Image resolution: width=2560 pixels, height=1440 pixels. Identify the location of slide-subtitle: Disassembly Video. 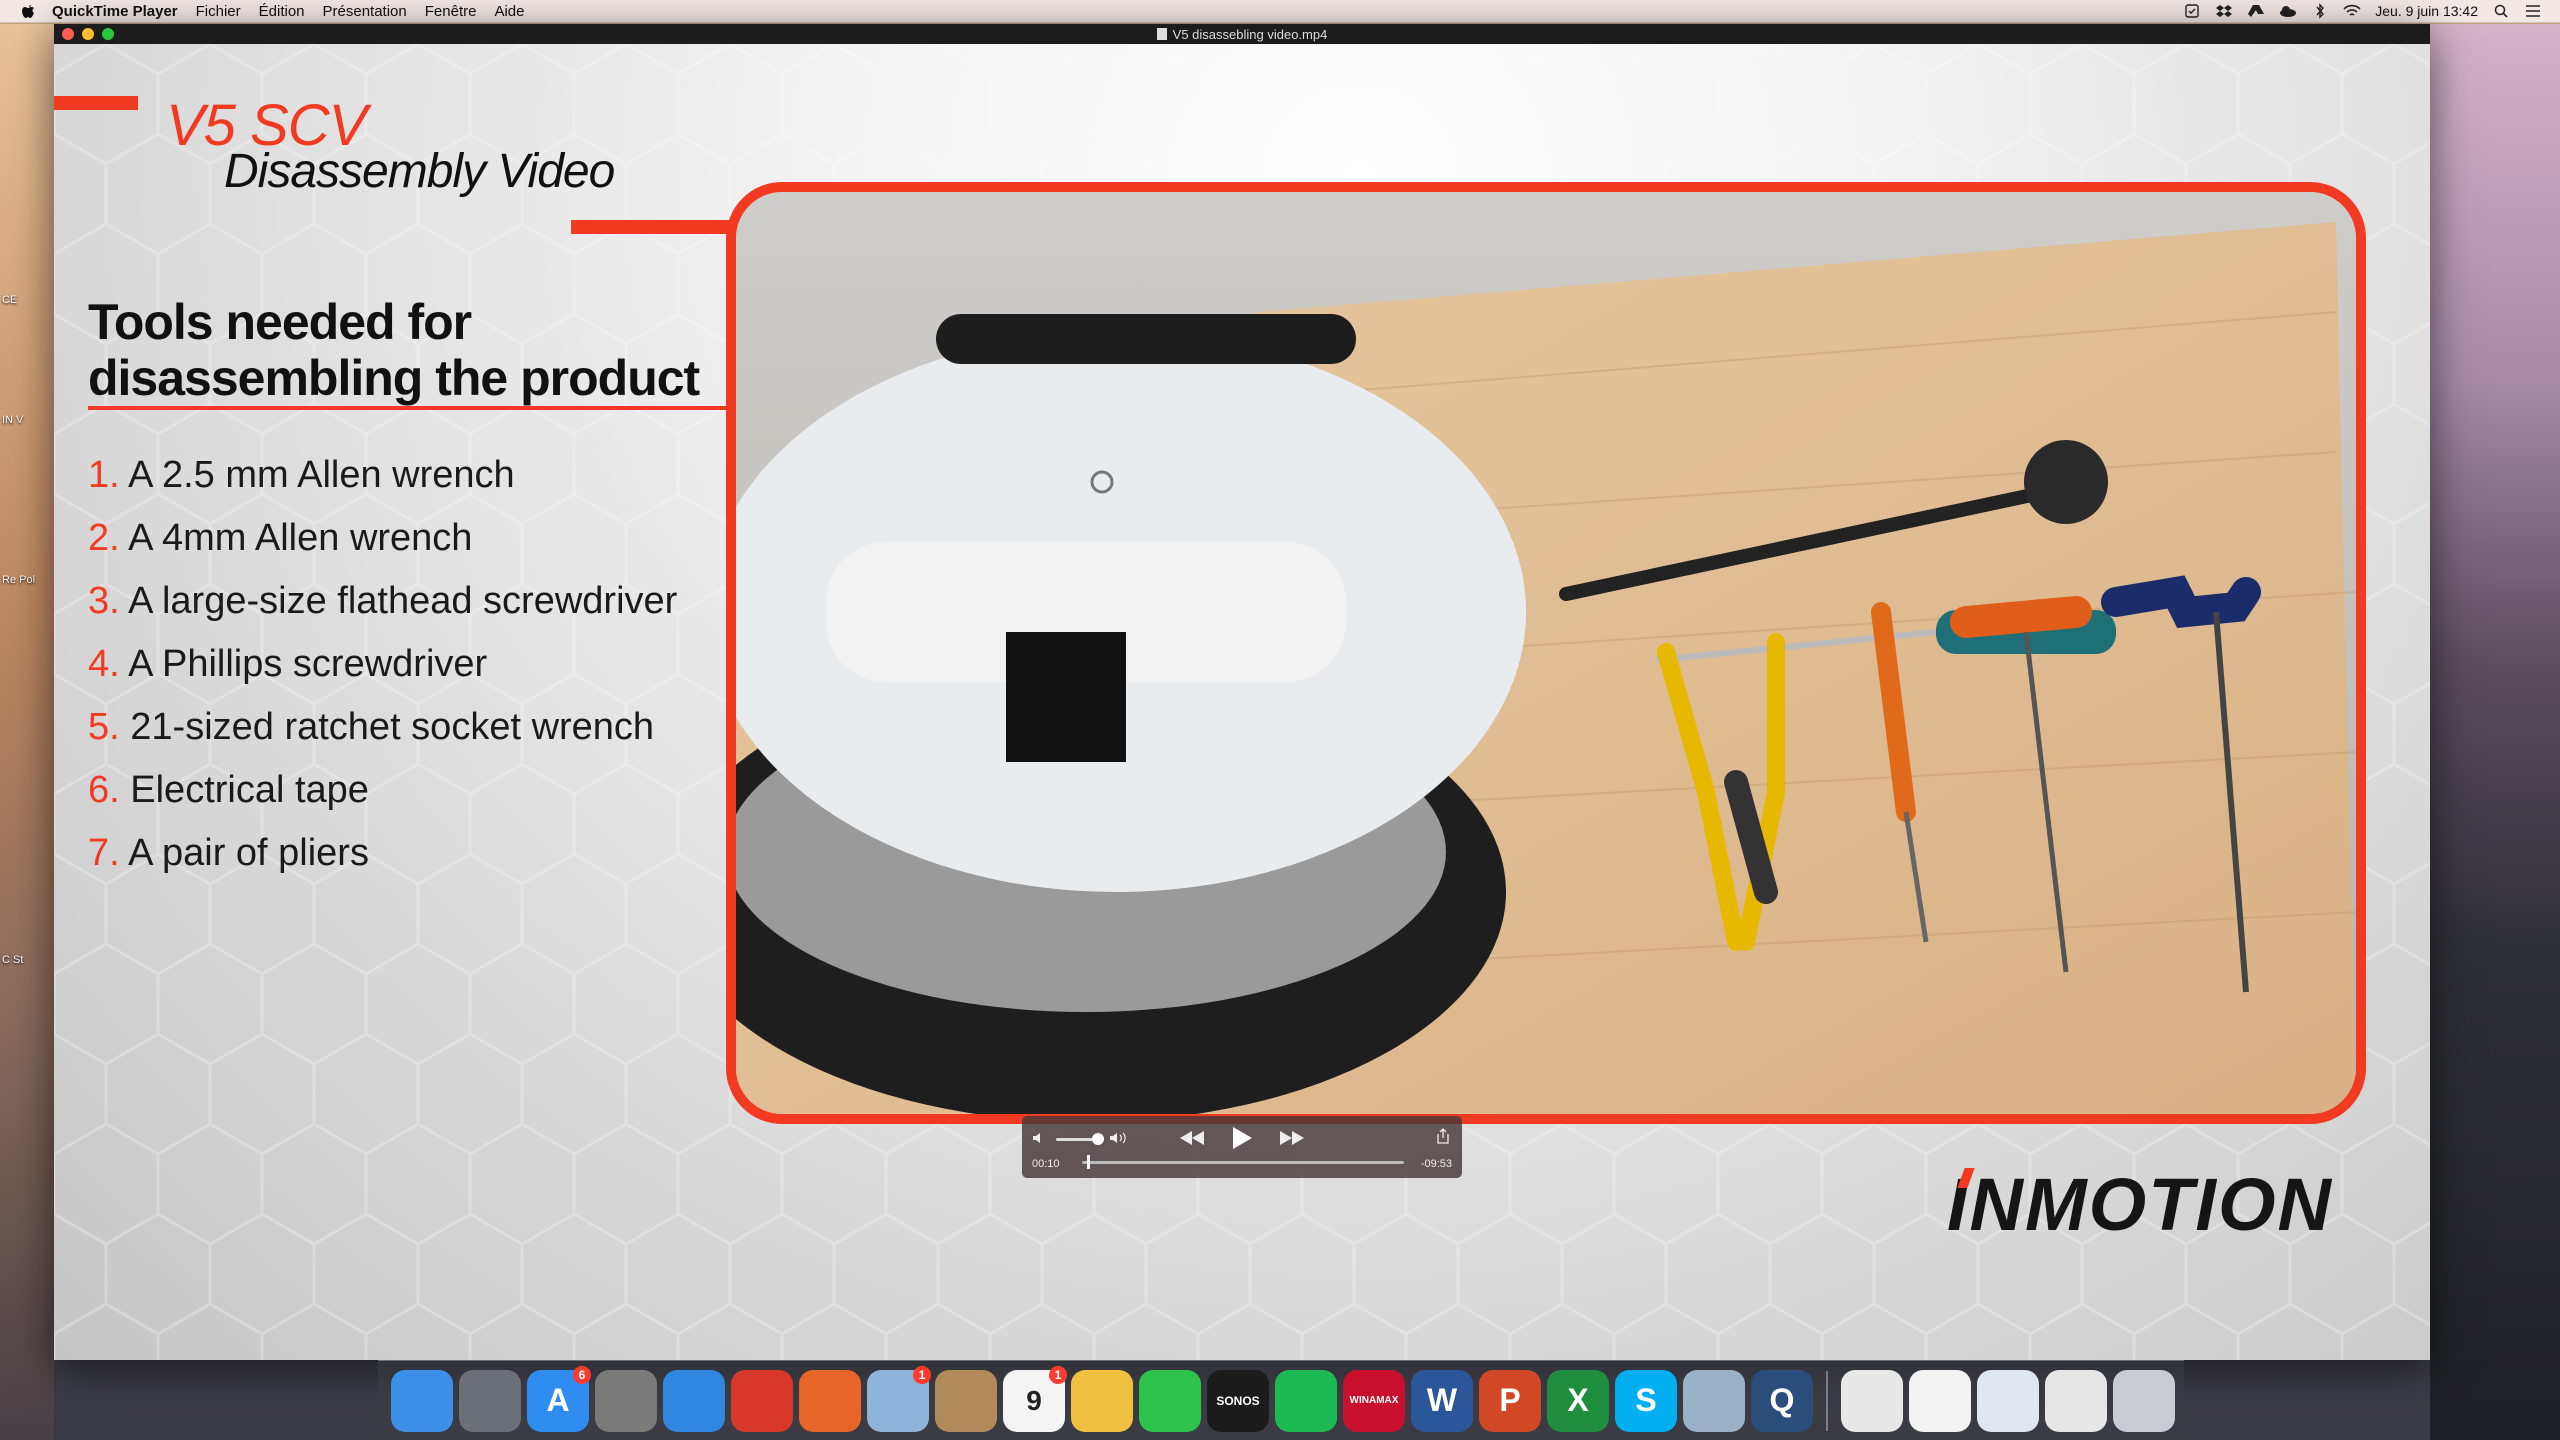
(419, 171).